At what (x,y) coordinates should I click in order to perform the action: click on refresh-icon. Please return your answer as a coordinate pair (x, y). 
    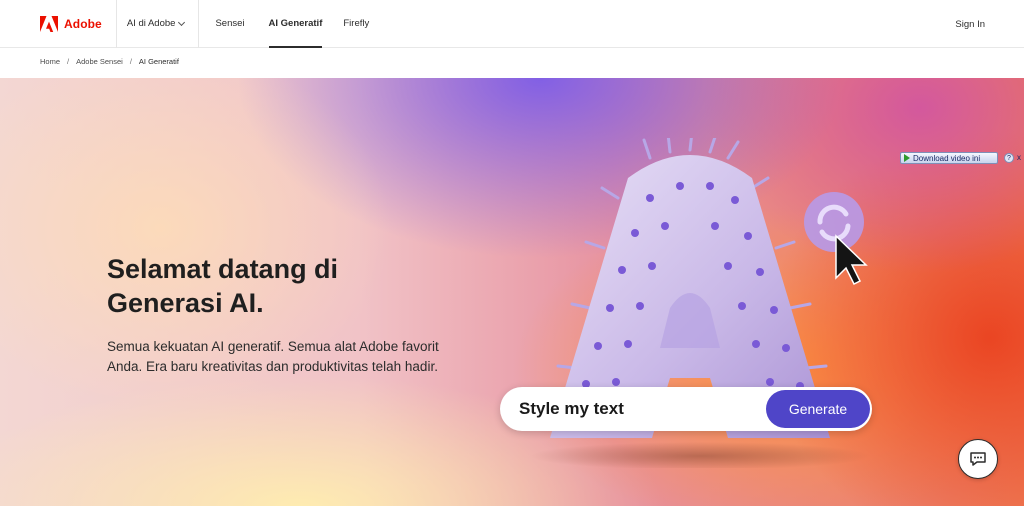
    Looking at the image, I should click on (834, 222).